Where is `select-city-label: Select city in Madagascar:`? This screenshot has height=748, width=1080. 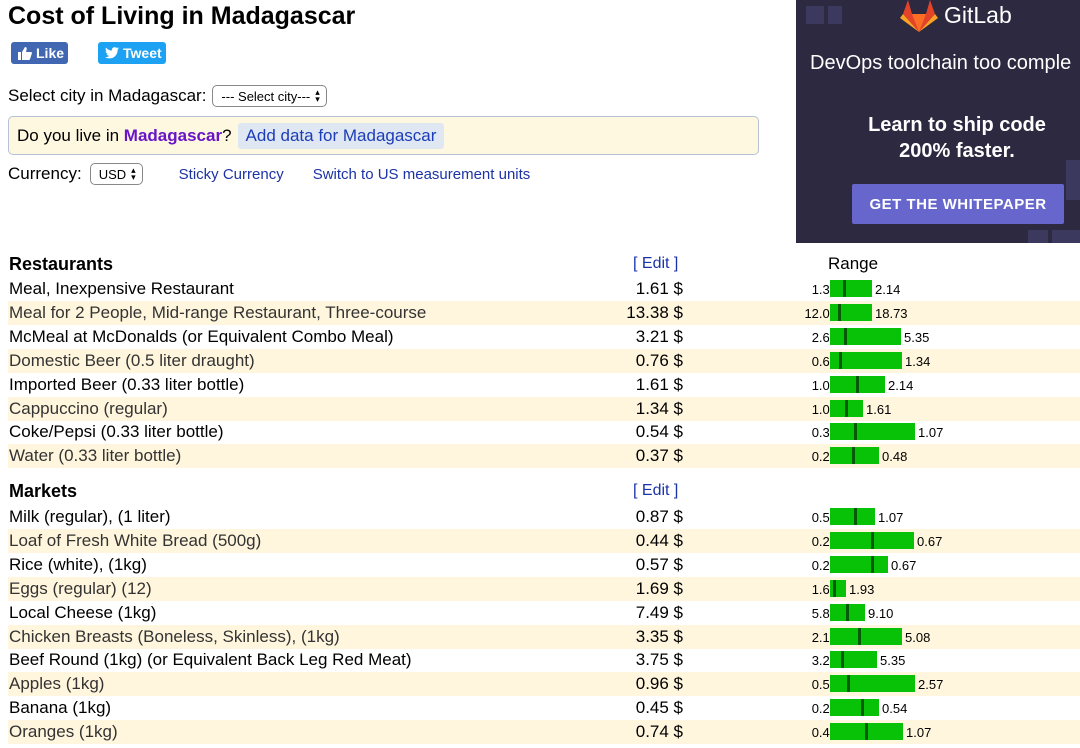
select-city-label: Select city in Madagascar: is located at coordinates (107, 95).